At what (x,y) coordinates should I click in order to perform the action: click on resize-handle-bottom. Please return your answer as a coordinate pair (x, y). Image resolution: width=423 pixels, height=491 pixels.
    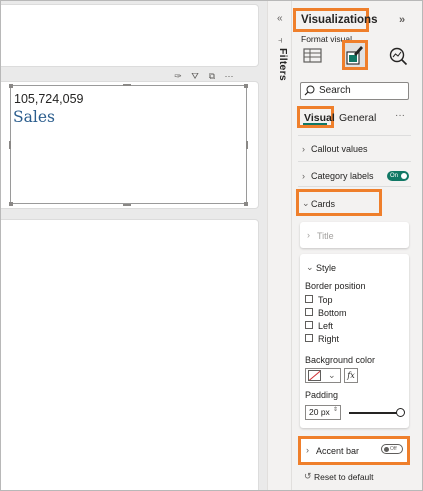
    Looking at the image, I should click on (127, 205).